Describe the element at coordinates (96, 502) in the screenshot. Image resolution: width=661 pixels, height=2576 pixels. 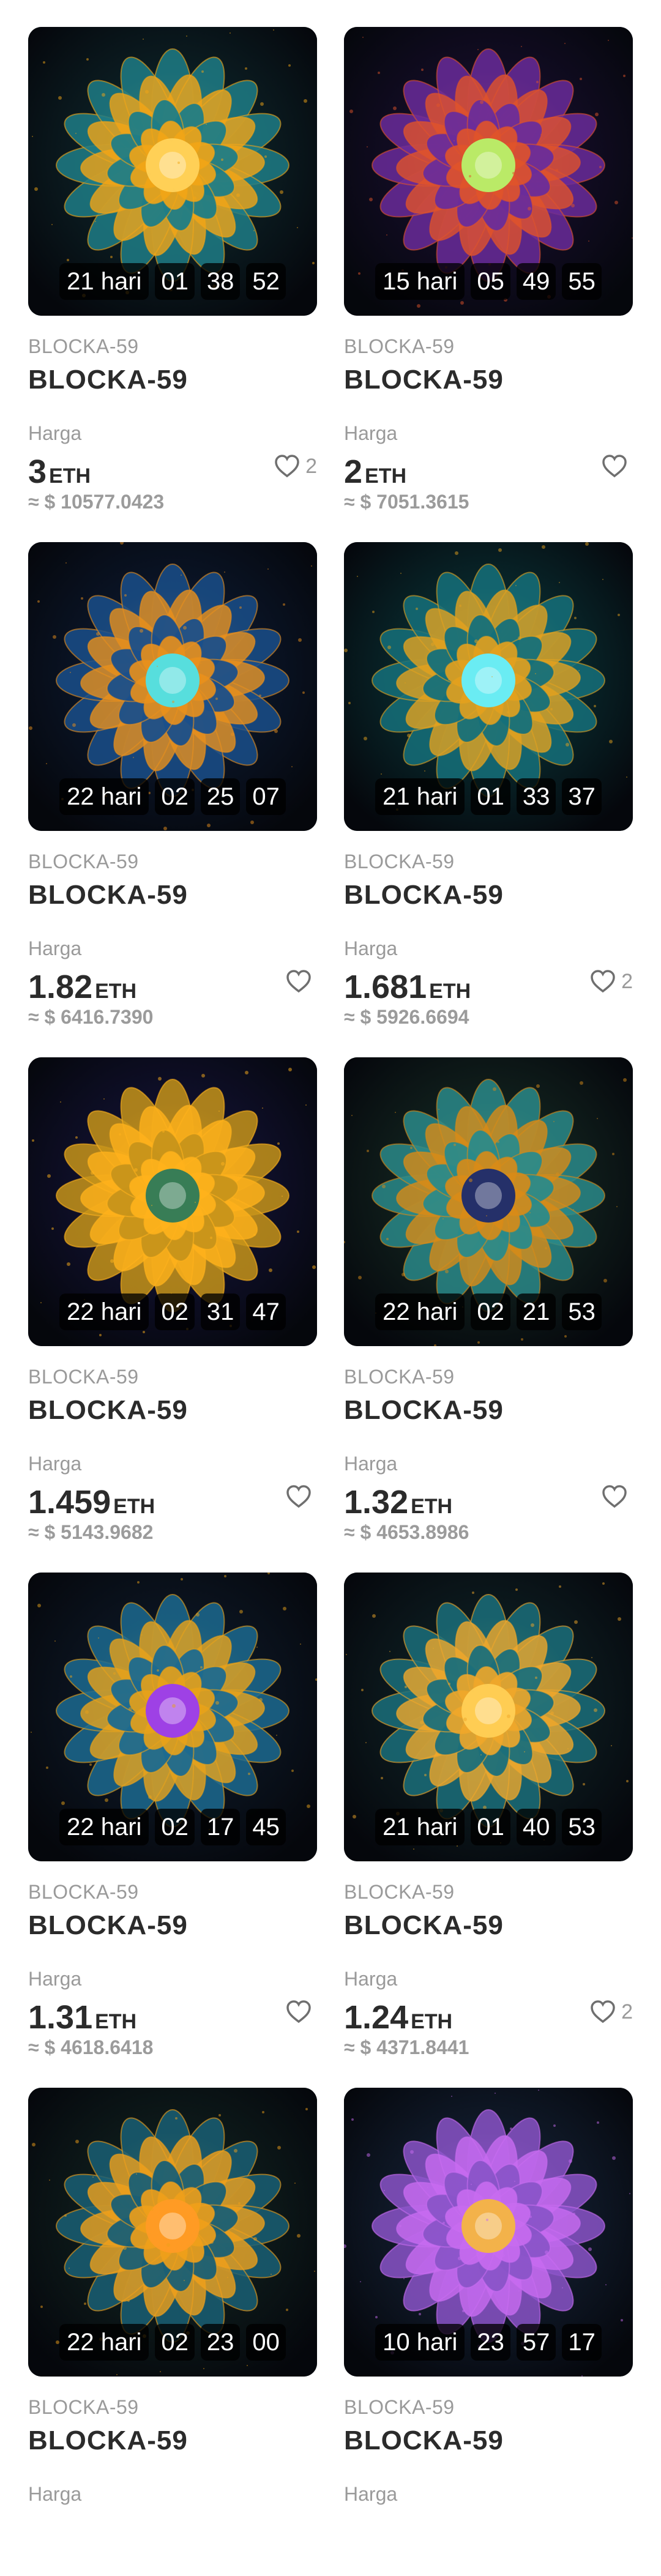
I see `price-usd: ≈ $ 10577.0423` at that location.